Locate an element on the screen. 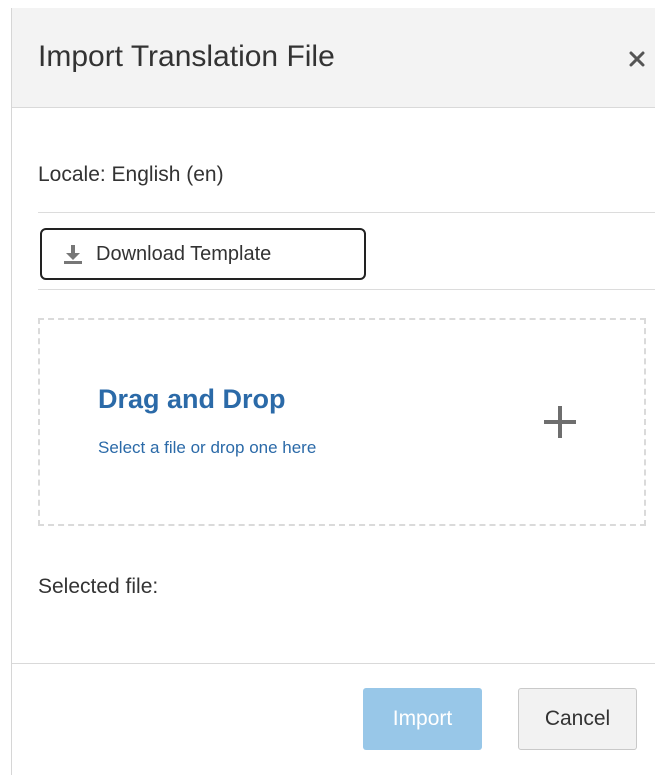  download-icon is located at coordinates (73, 254).